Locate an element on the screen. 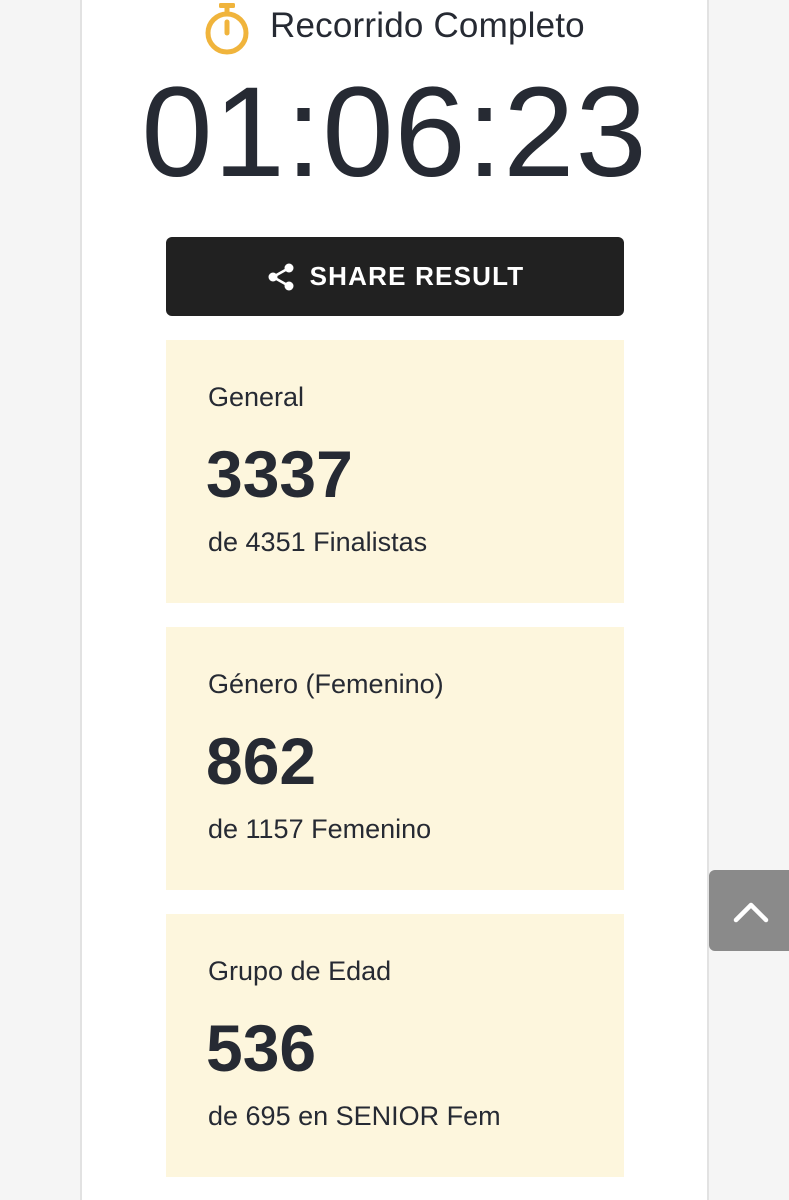 The width and height of the screenshot is (789, 1200). status-label: Recorrido Completo is located at coordinates (427, 25).